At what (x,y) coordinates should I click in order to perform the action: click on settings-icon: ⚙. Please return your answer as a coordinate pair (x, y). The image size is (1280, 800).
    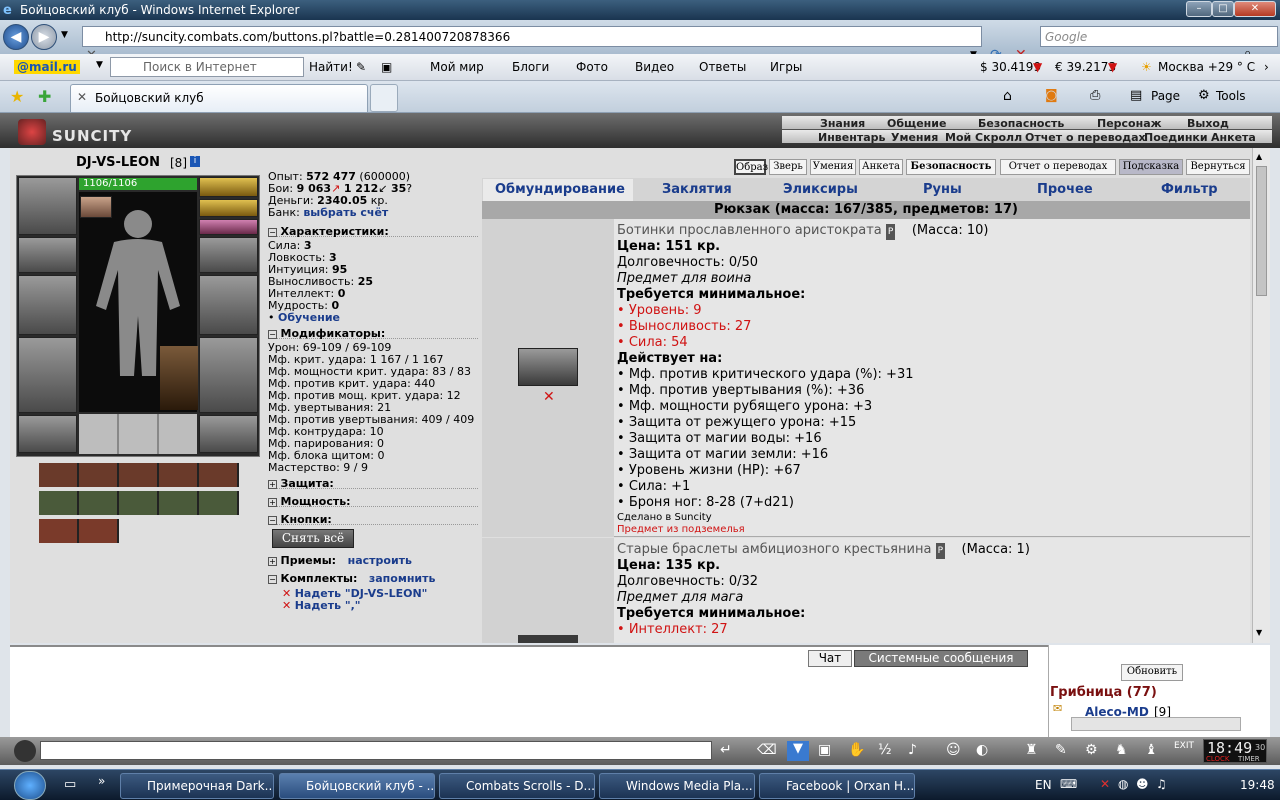
    Looking at the image, I should click on (1091, 750).